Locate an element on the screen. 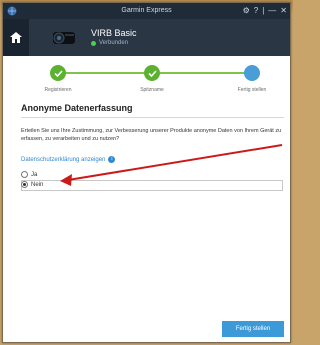  step-2-indicator is located at coordinates (152, 73).